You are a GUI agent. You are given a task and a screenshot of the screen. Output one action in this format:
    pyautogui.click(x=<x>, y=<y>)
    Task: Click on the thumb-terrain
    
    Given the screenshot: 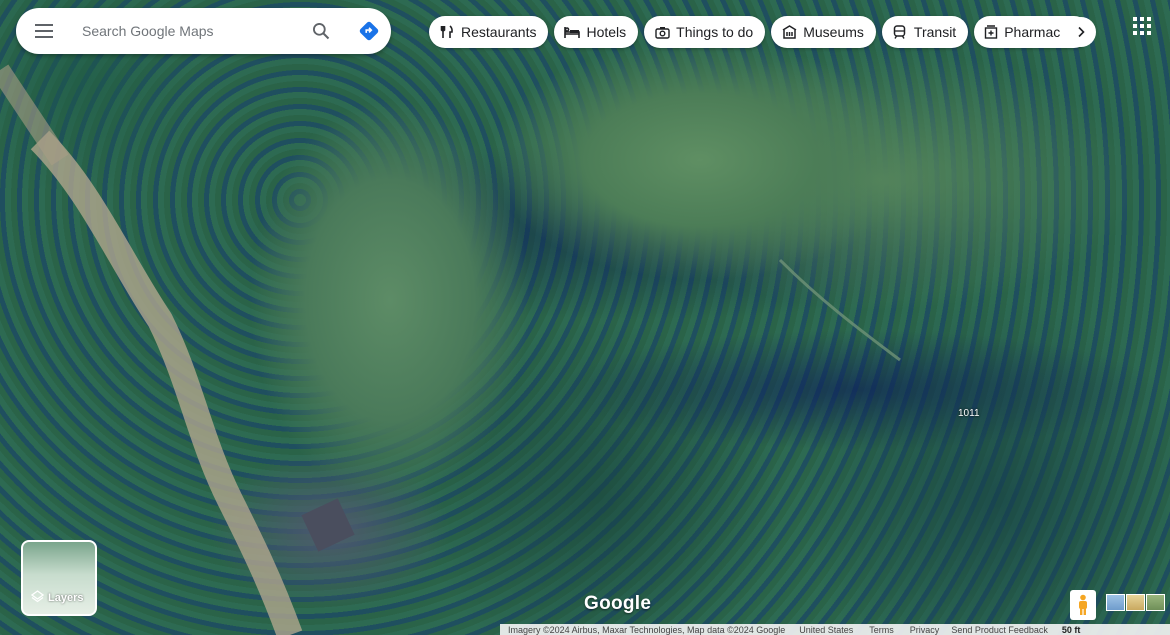 What is the action you would take?
    pyautogui.click(x=1135, y=602)
    